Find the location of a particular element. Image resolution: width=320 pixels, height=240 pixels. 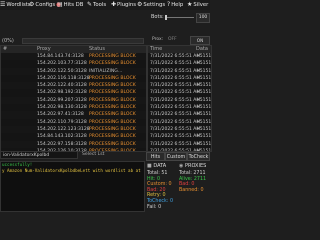

database-icon: ▤ is located at coordinates (60, 4).